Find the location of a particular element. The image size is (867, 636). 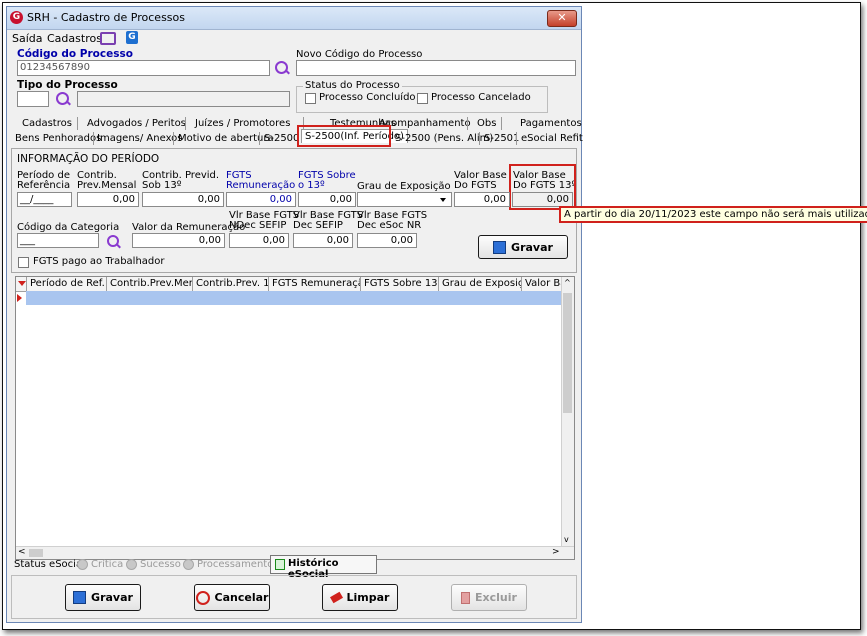

tab-juizes: Juízes / Promotores is located at coordinates (242, 123).